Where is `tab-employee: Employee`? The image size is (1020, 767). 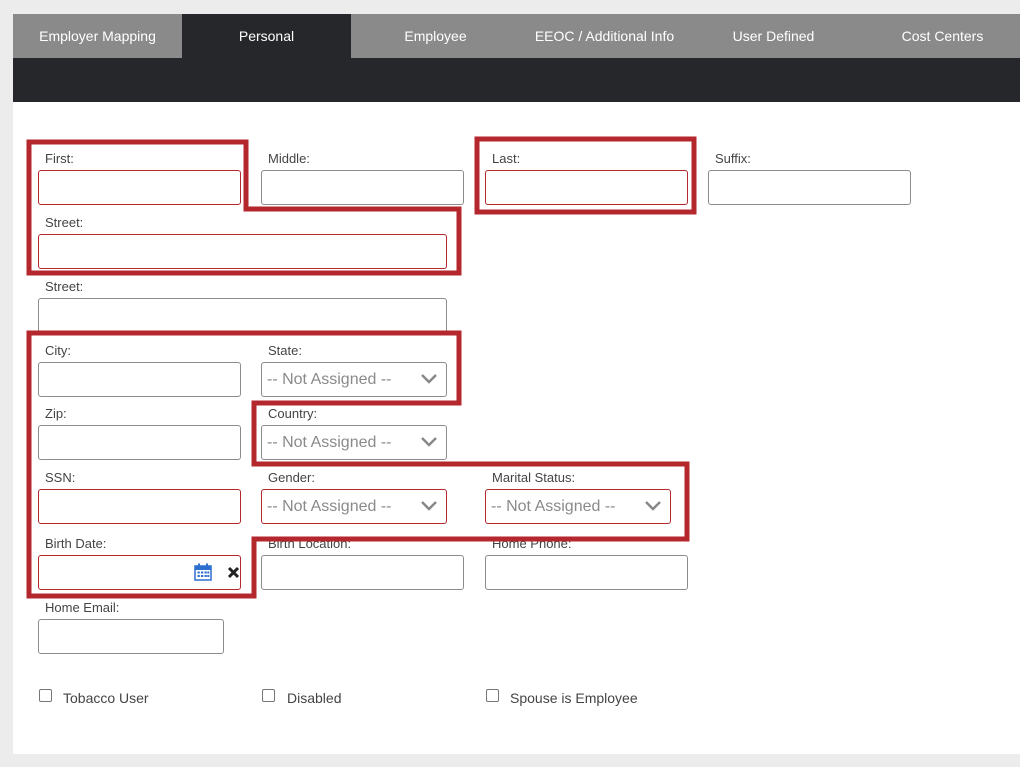
tab-employee: Employee is located at coordinates (435, 36).